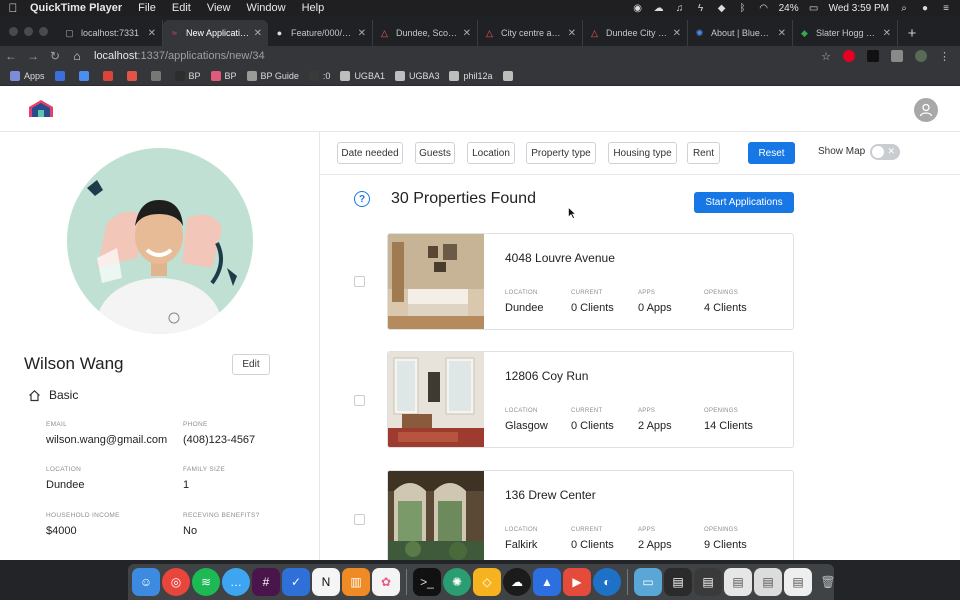  Describe the element at coordinates (659, 8) in the screenshot. I see `cloud-icon: ☁` at that location.